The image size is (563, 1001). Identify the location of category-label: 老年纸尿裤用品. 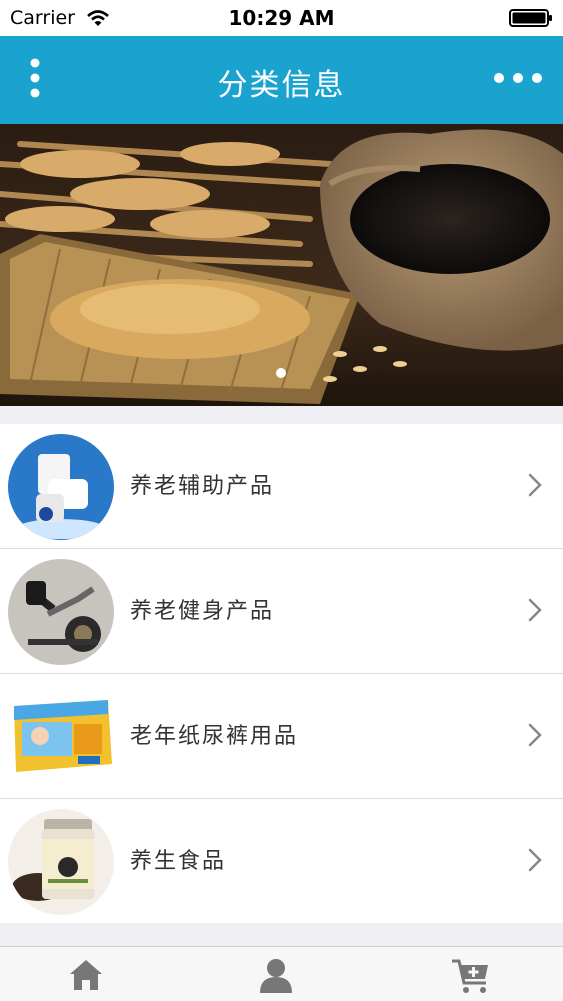
(214, 736).